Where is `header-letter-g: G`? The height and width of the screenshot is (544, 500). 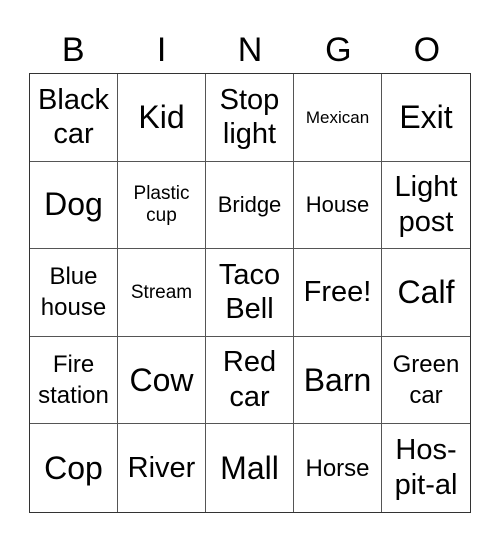
header-letter-g: G is located at coordinates (338, 50).